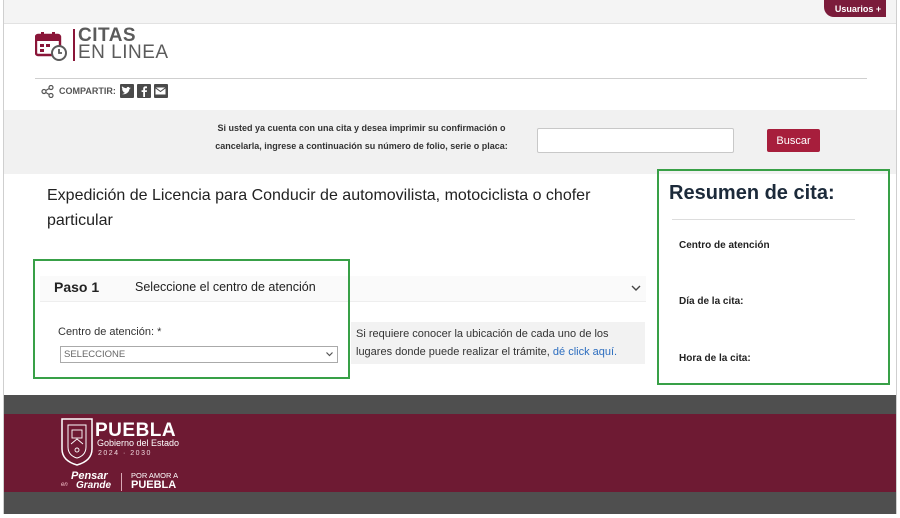 The height and width of the screenshot is (518, 900). I want to click on search-button: Buscar, so click(793, 140).